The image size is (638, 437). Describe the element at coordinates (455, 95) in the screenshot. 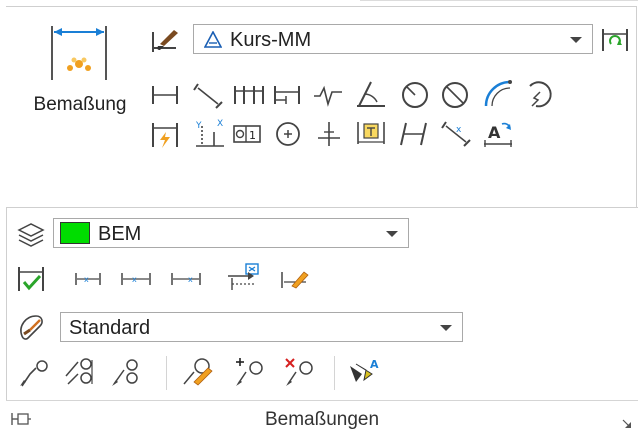

I see `diameter-dimension-icon` at that location.